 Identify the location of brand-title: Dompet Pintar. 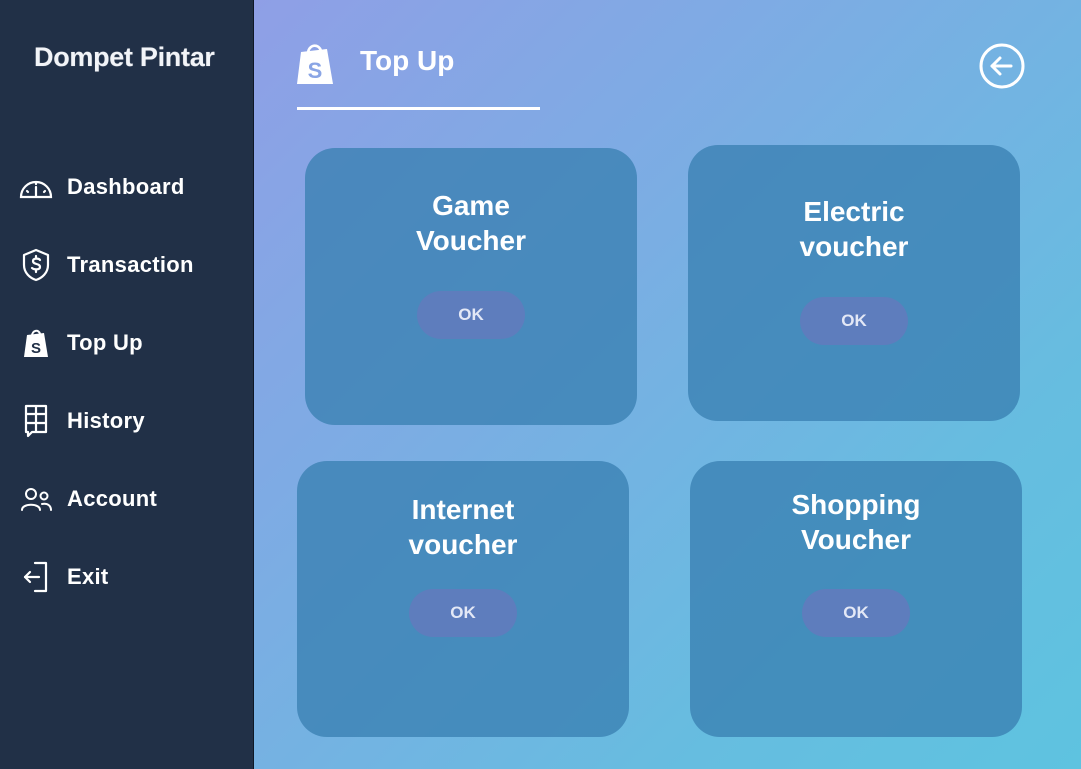
(124, 57).